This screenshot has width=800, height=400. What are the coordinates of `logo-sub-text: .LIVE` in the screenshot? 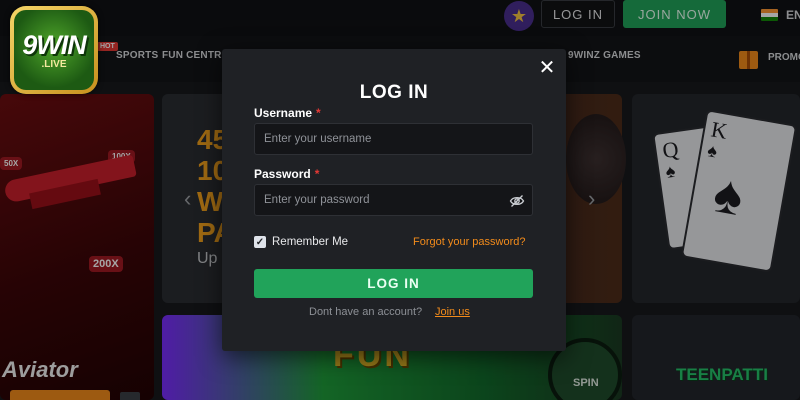 It's located at (54, 64).